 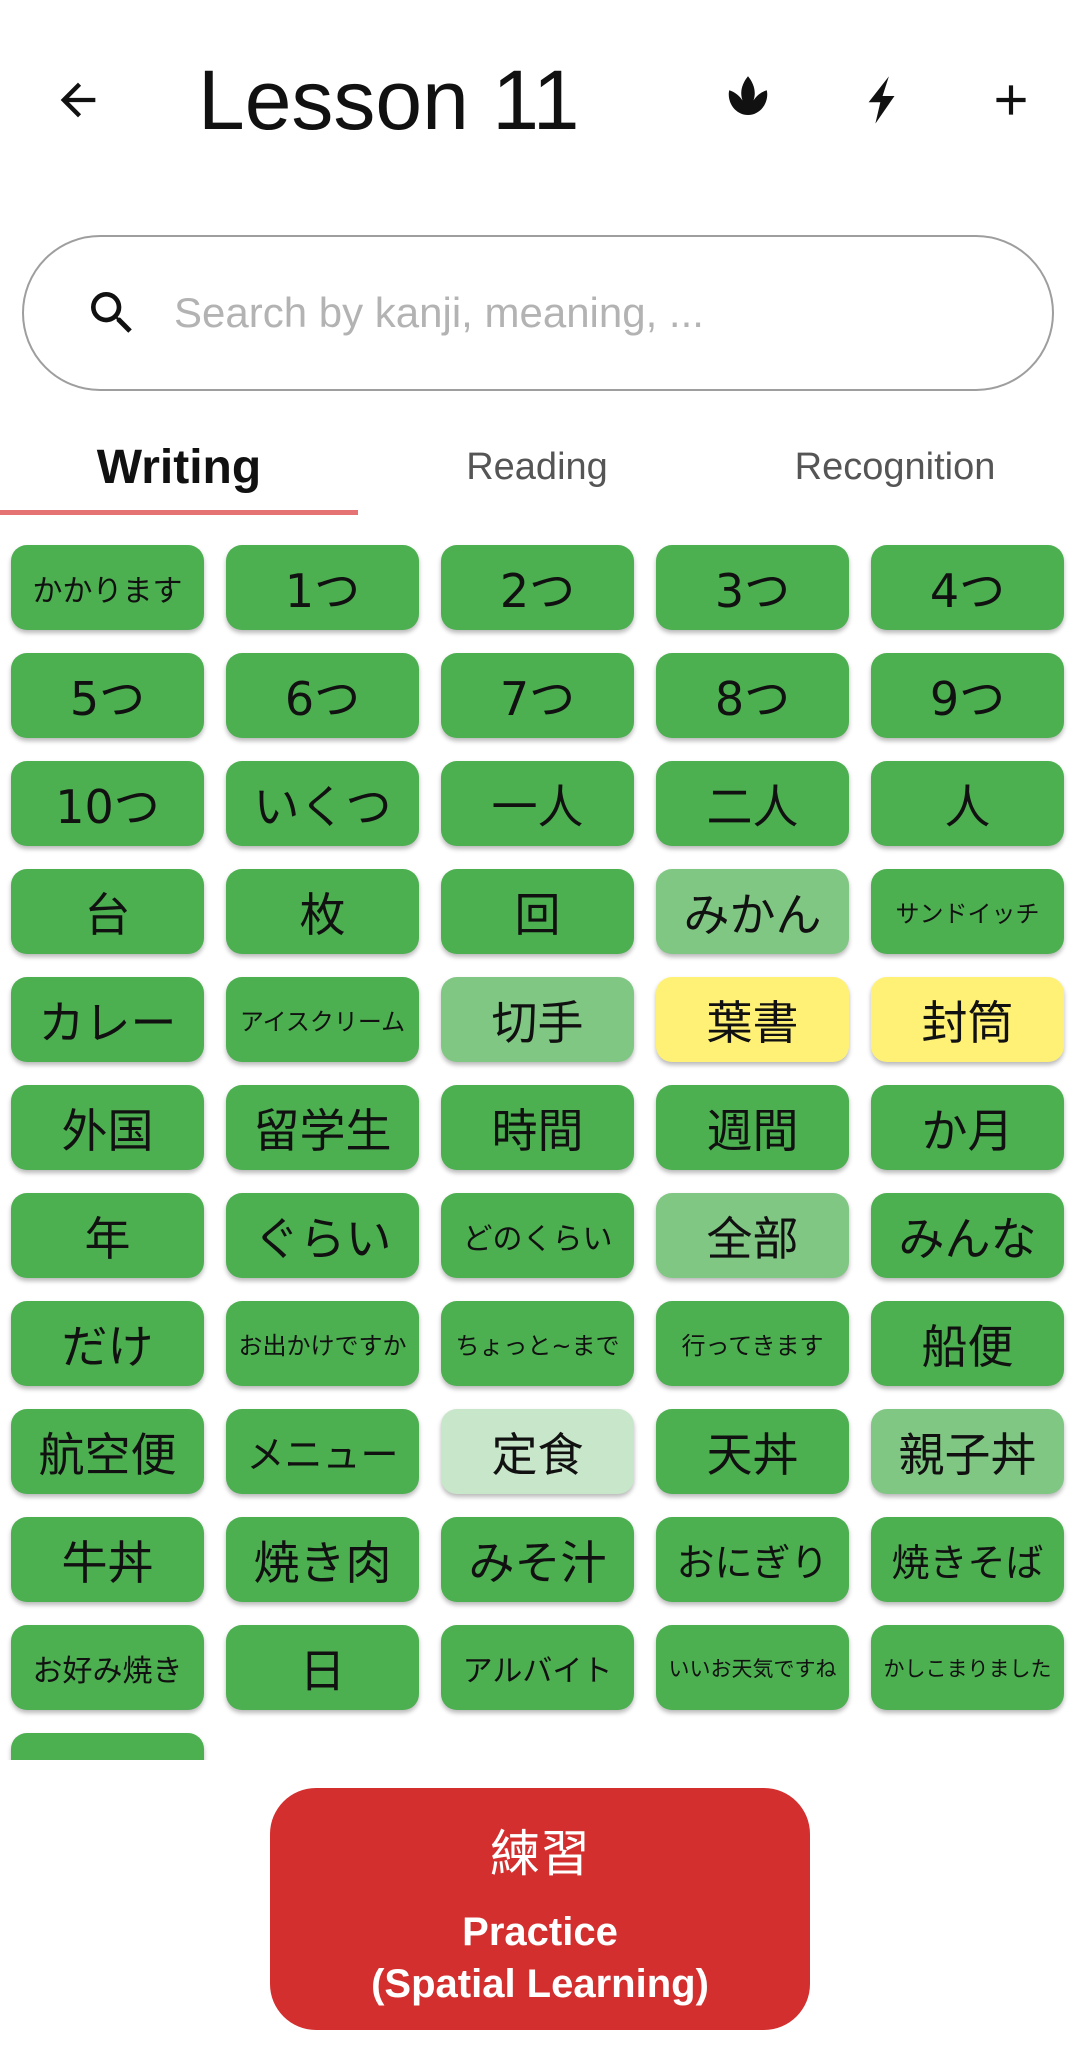 I want to click on plus-icon, so click(x=1011, y=100).